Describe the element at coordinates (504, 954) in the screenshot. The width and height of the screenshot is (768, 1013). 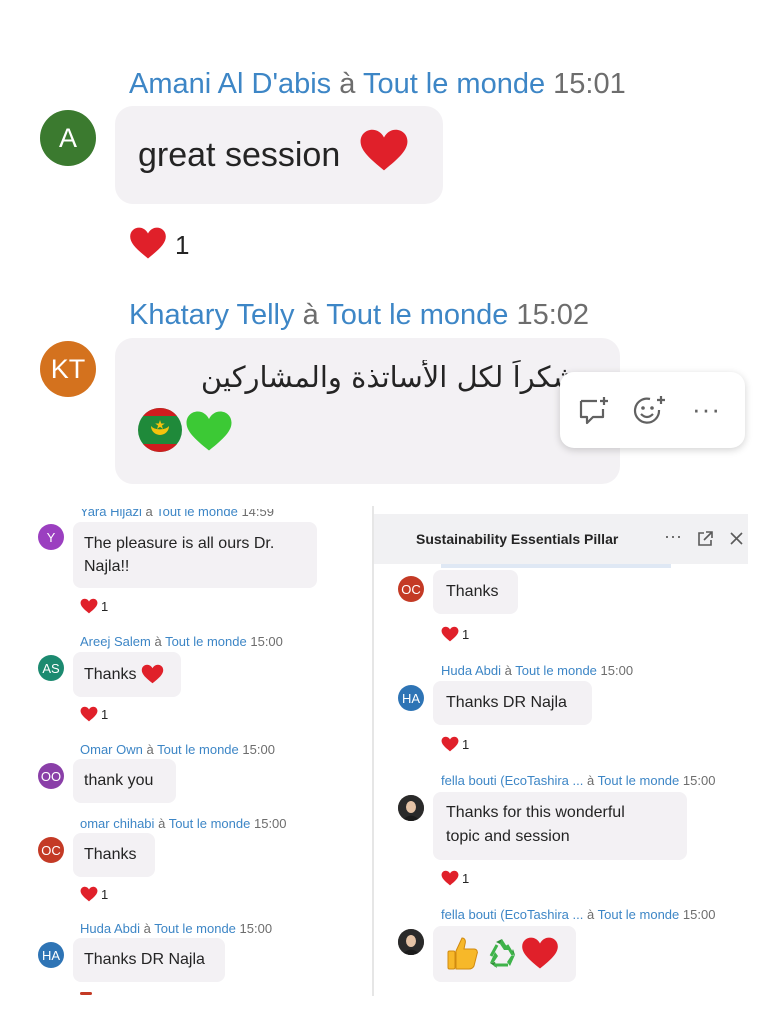
I see `message-bubble` at that location.